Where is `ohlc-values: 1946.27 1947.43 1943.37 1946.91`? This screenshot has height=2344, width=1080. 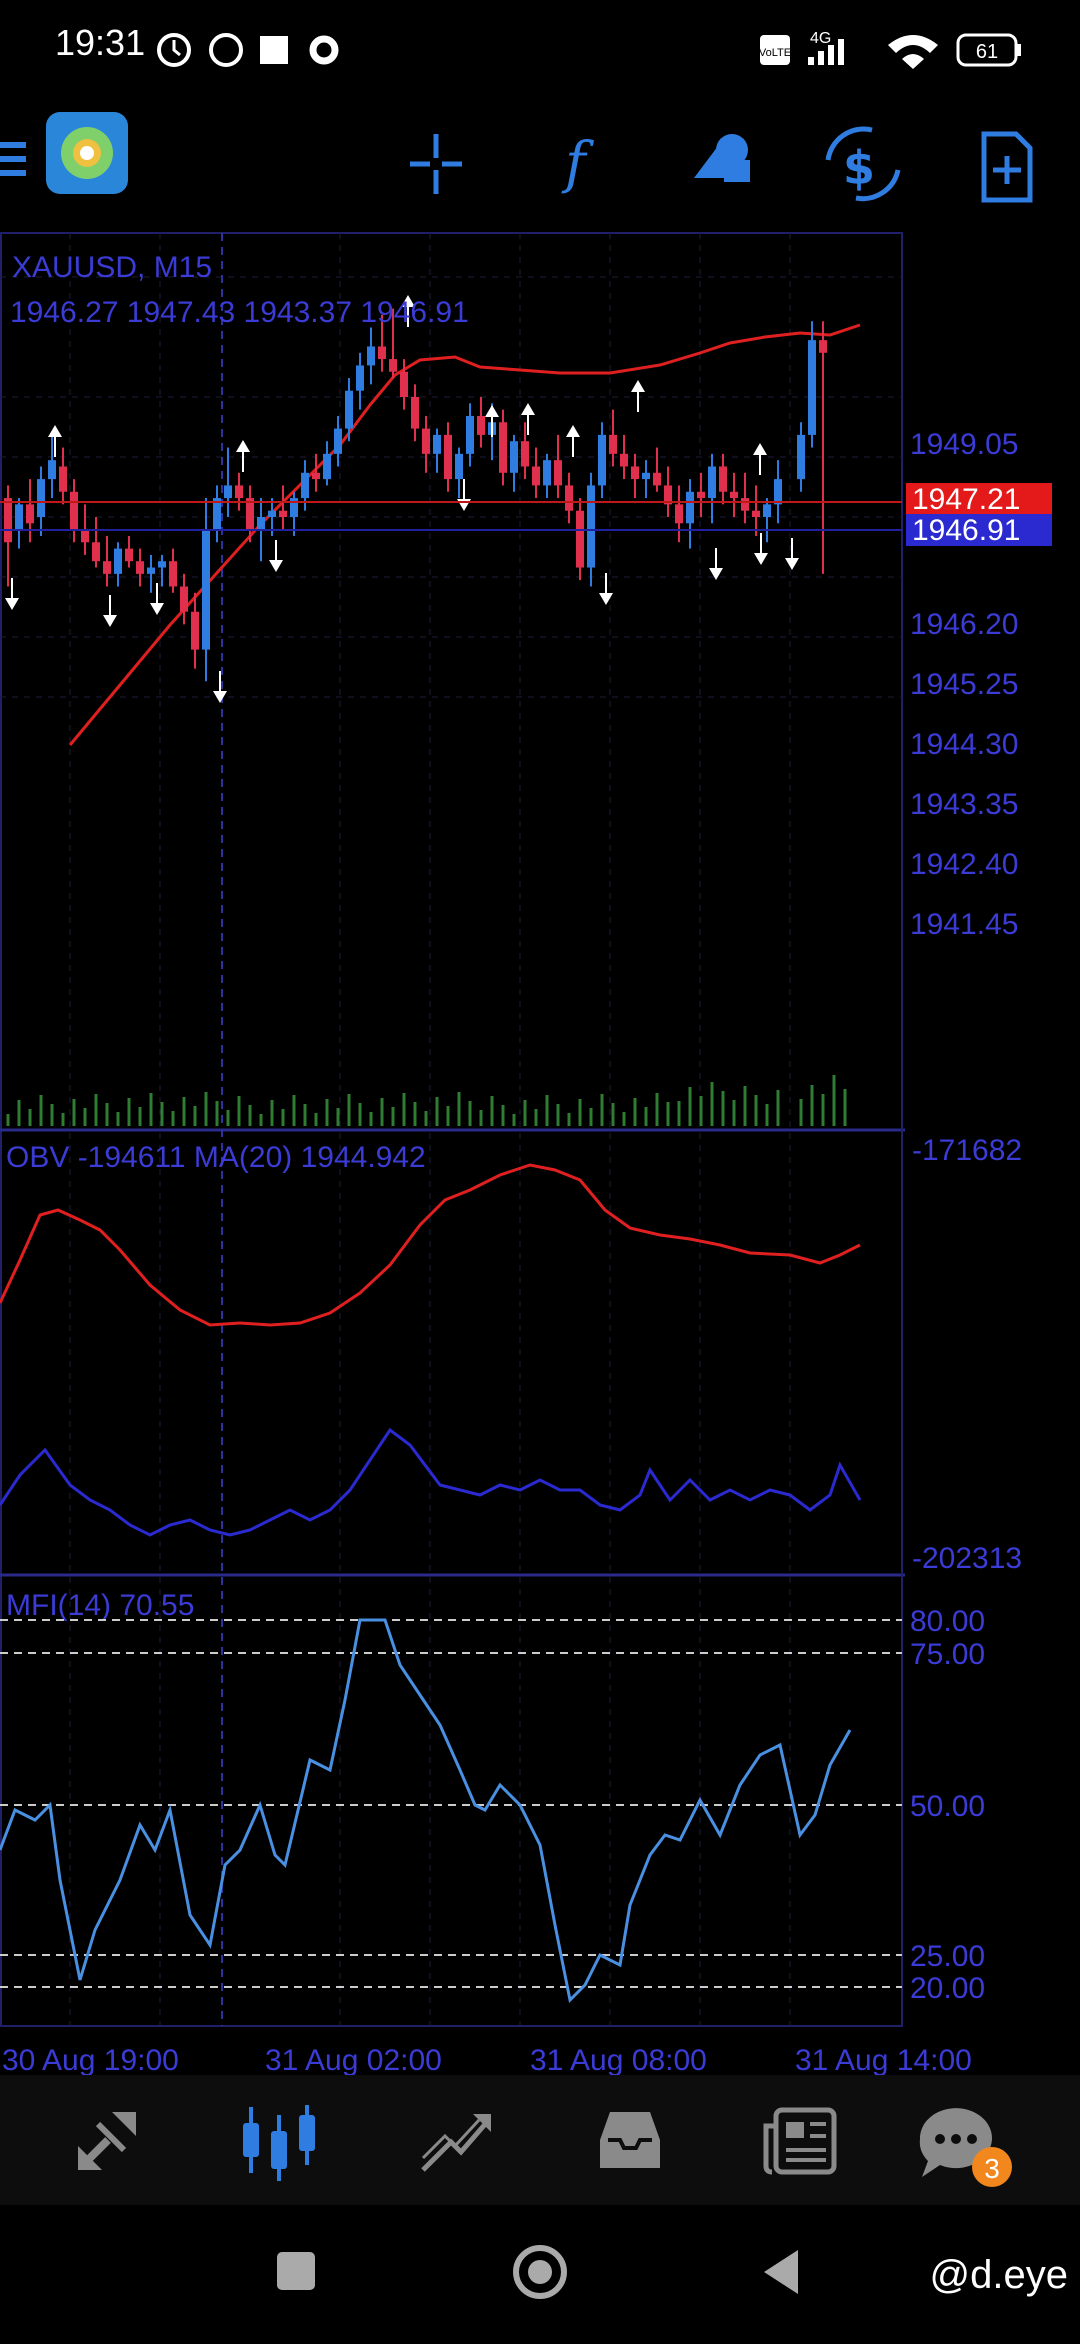 ohlc-values: 1946.27 1947.43 1943.37 1946.91 is located at coordinates (239, 312).